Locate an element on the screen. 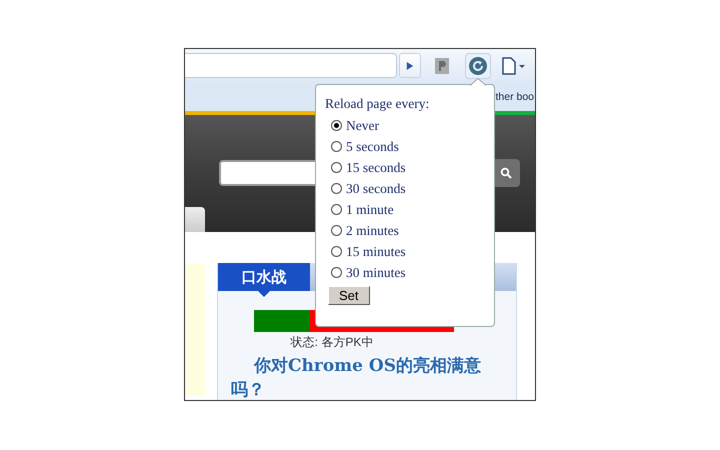 Image resolution: width=720 pixels, height=450 pixels. reload-extension-button is located at coordinates (478, 65).